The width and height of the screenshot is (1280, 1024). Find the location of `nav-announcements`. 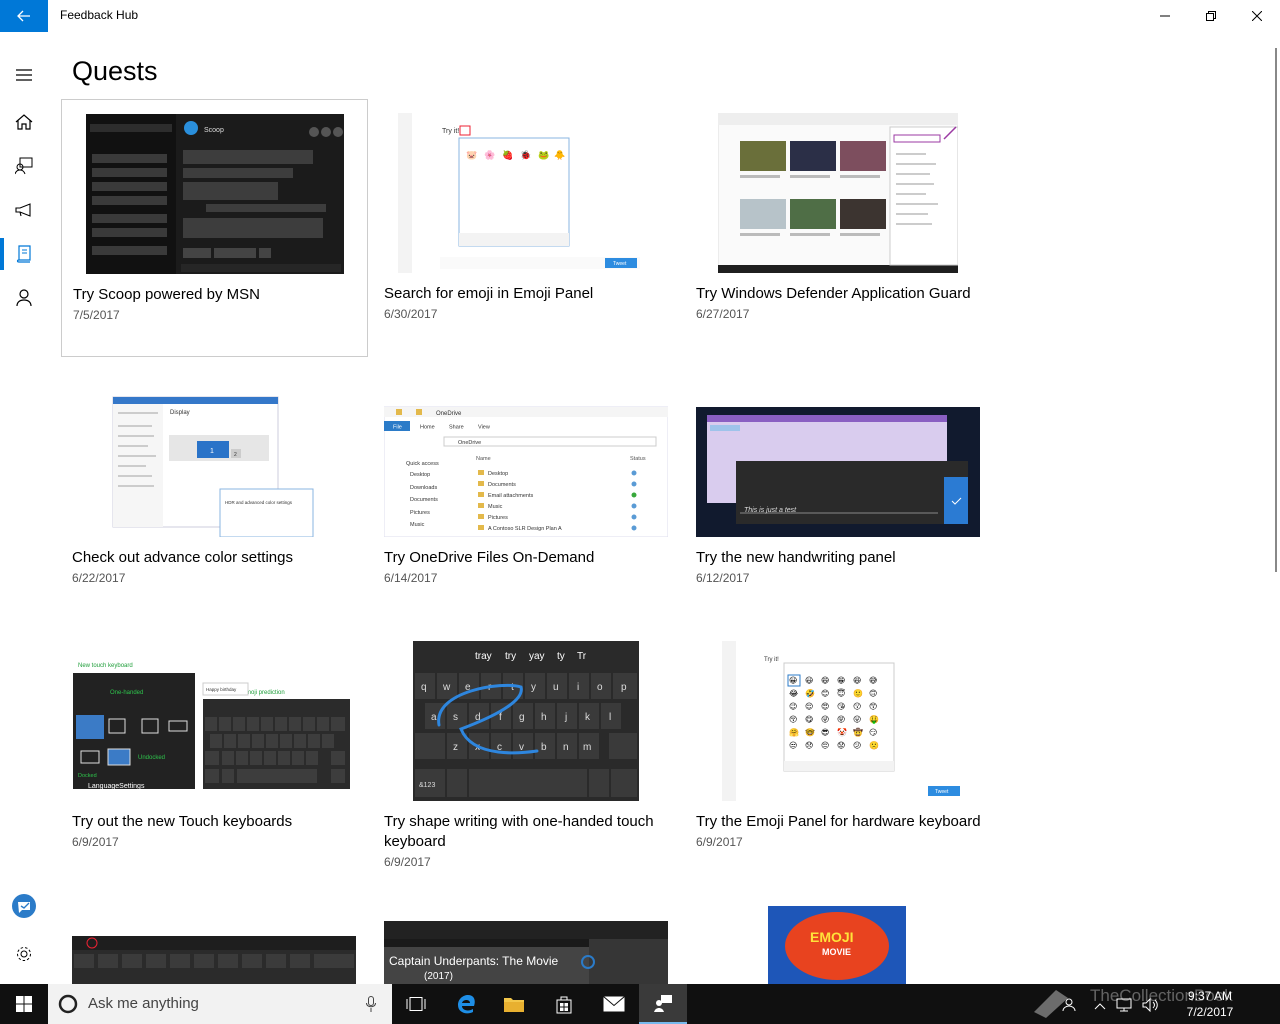

nav-announcements is located at coordinates (24, 210).